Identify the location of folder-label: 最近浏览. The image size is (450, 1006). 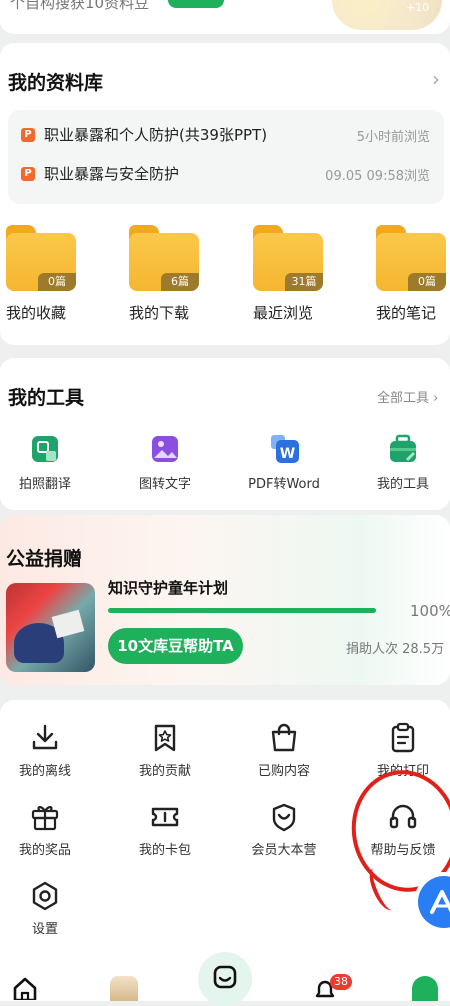
(283, 313).